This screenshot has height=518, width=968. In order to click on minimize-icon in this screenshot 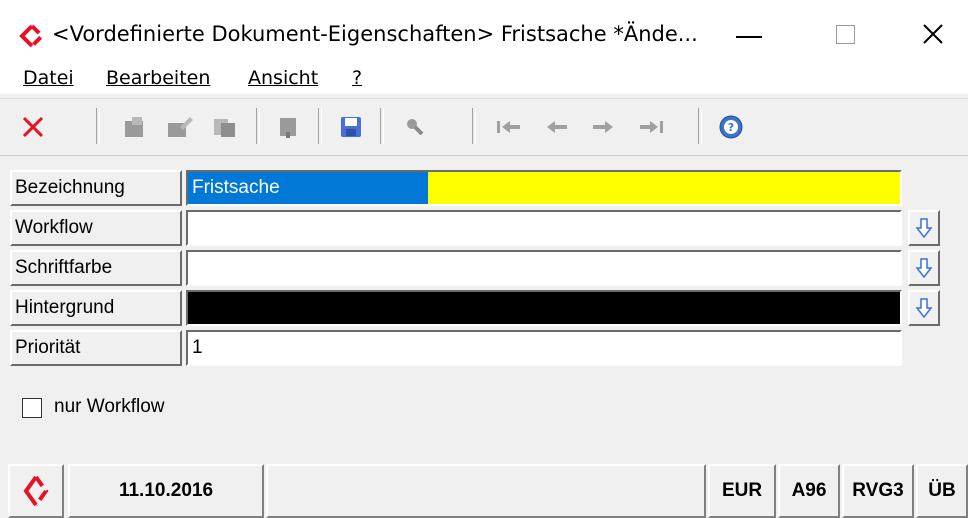, I will do `click(749, 37)`.